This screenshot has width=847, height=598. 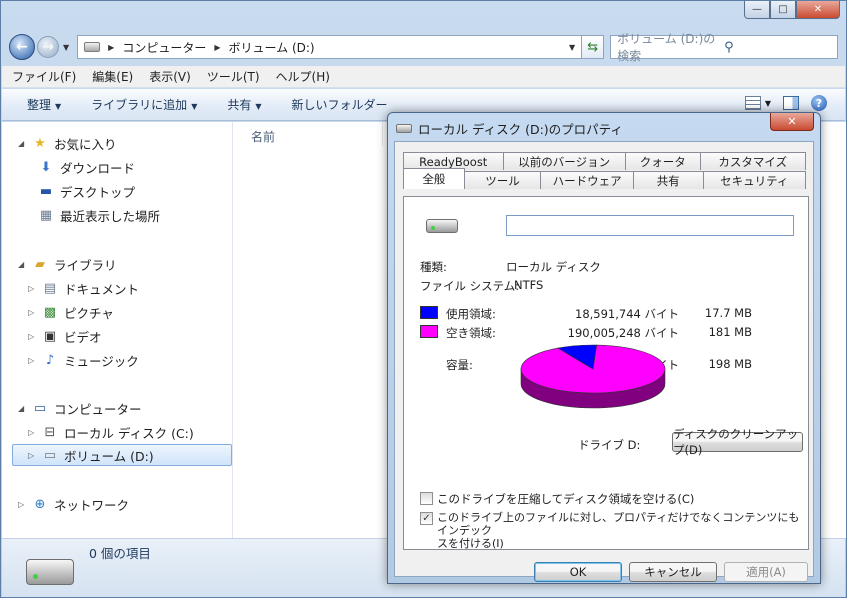 What do you see at coordinates (67, 264) in the screenshot?
I see `tree-libraries: ◢ ▰ ライブラリ` at bounding box center [67, 264].